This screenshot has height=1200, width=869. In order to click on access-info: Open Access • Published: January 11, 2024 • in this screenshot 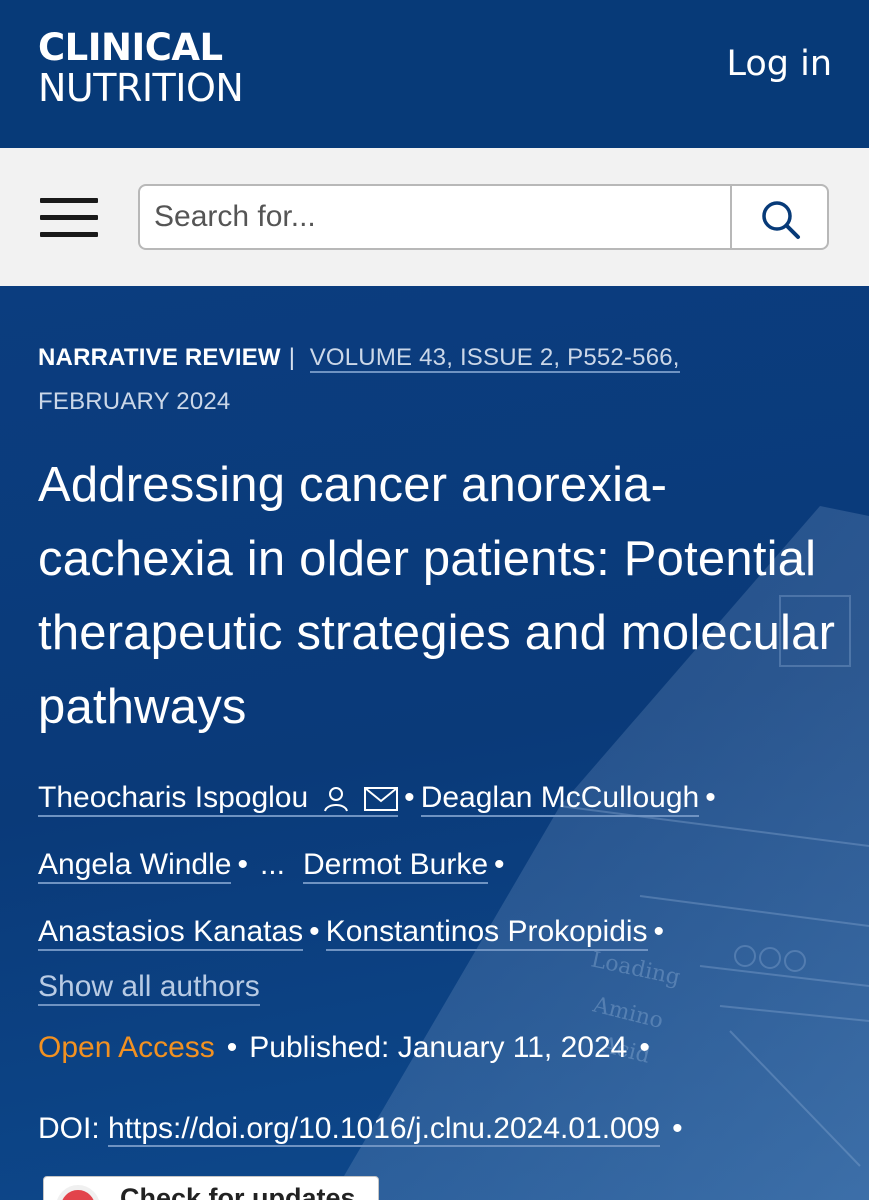, I will do `click(347, 1048)`.